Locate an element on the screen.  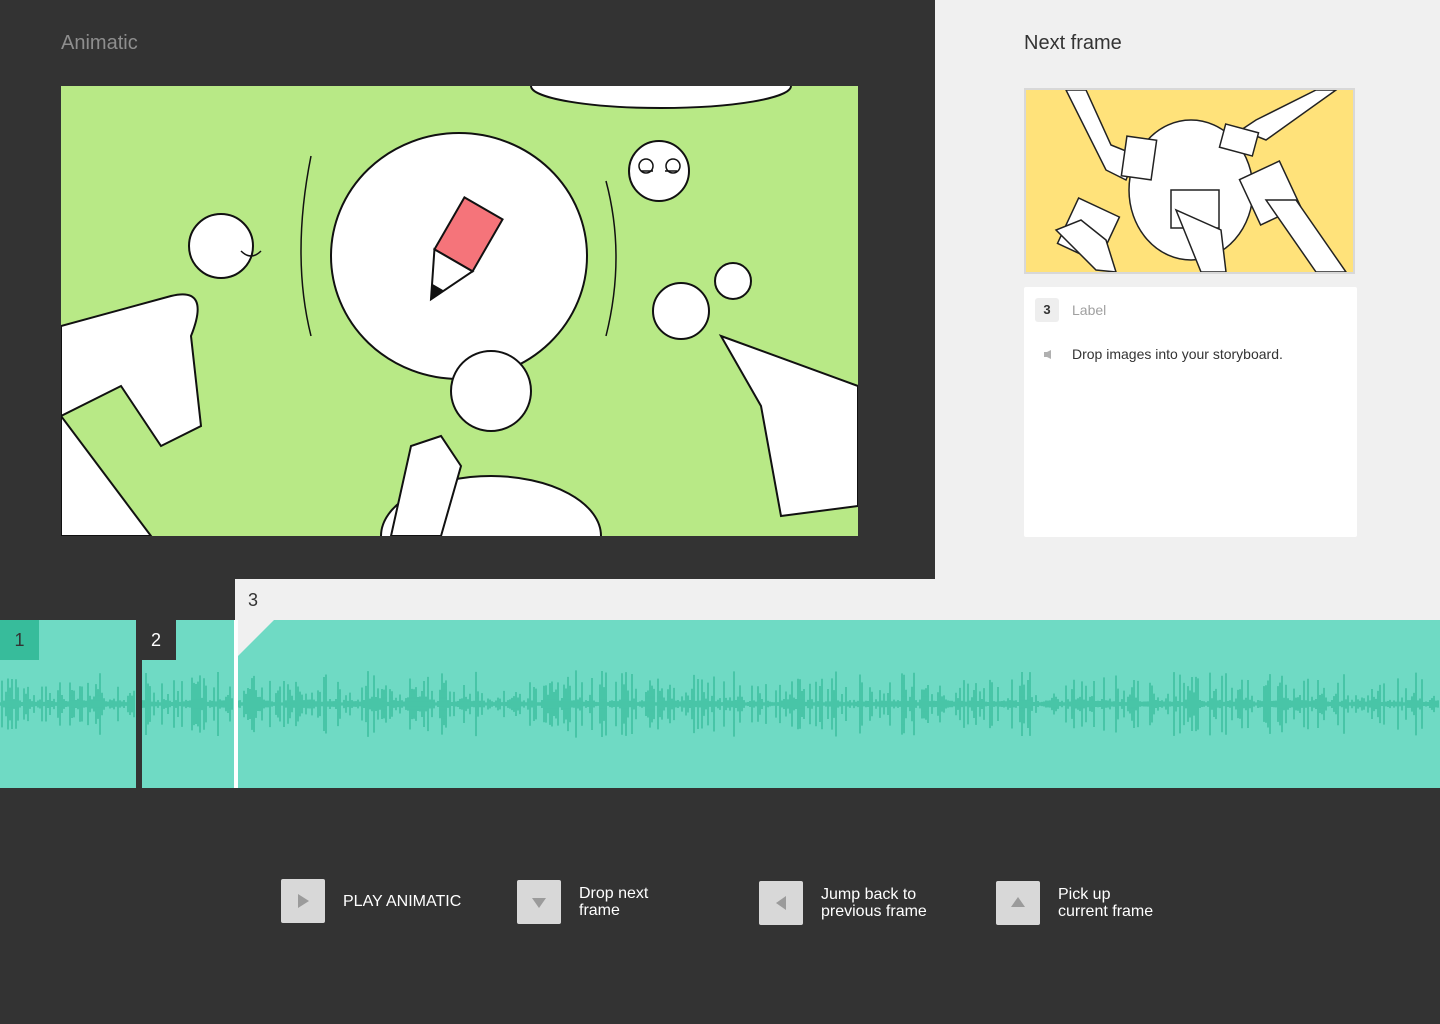
frame-3-start-notch is located at coordinates (256, 638).